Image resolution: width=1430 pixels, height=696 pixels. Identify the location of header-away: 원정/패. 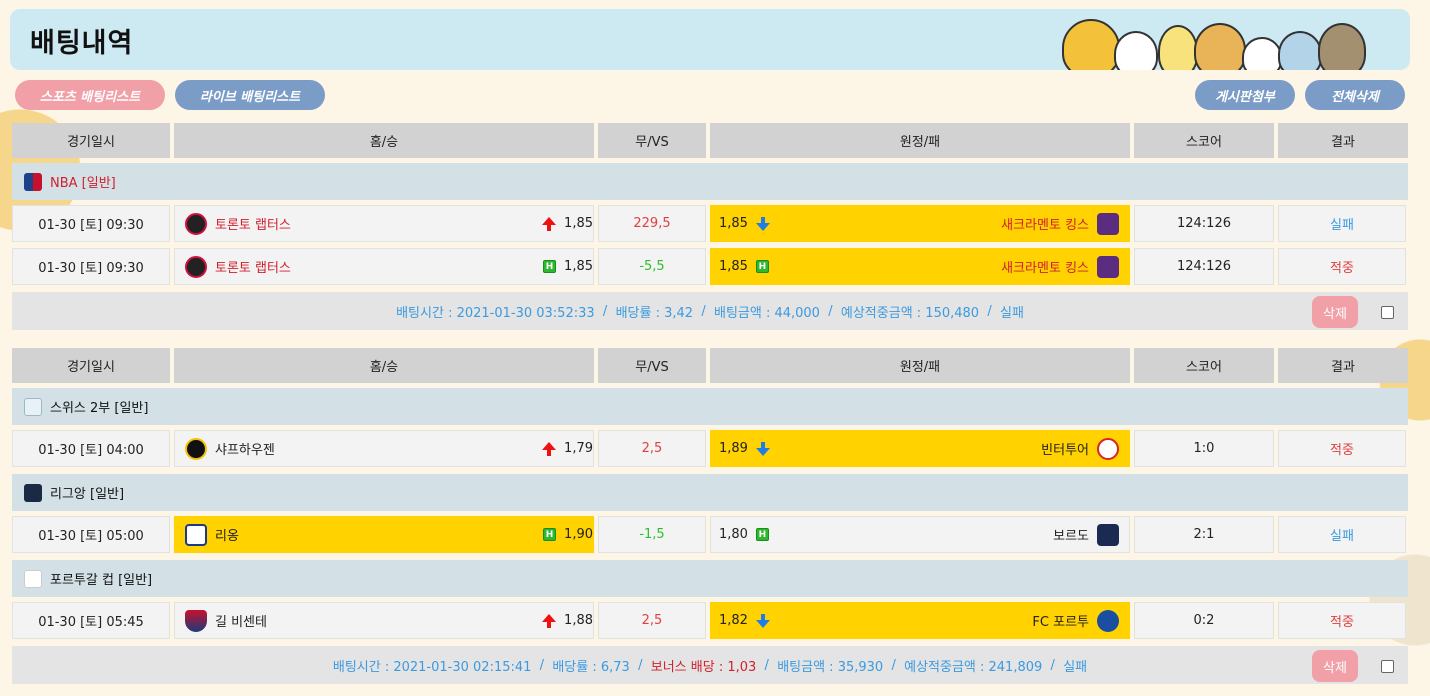
(920, 365).